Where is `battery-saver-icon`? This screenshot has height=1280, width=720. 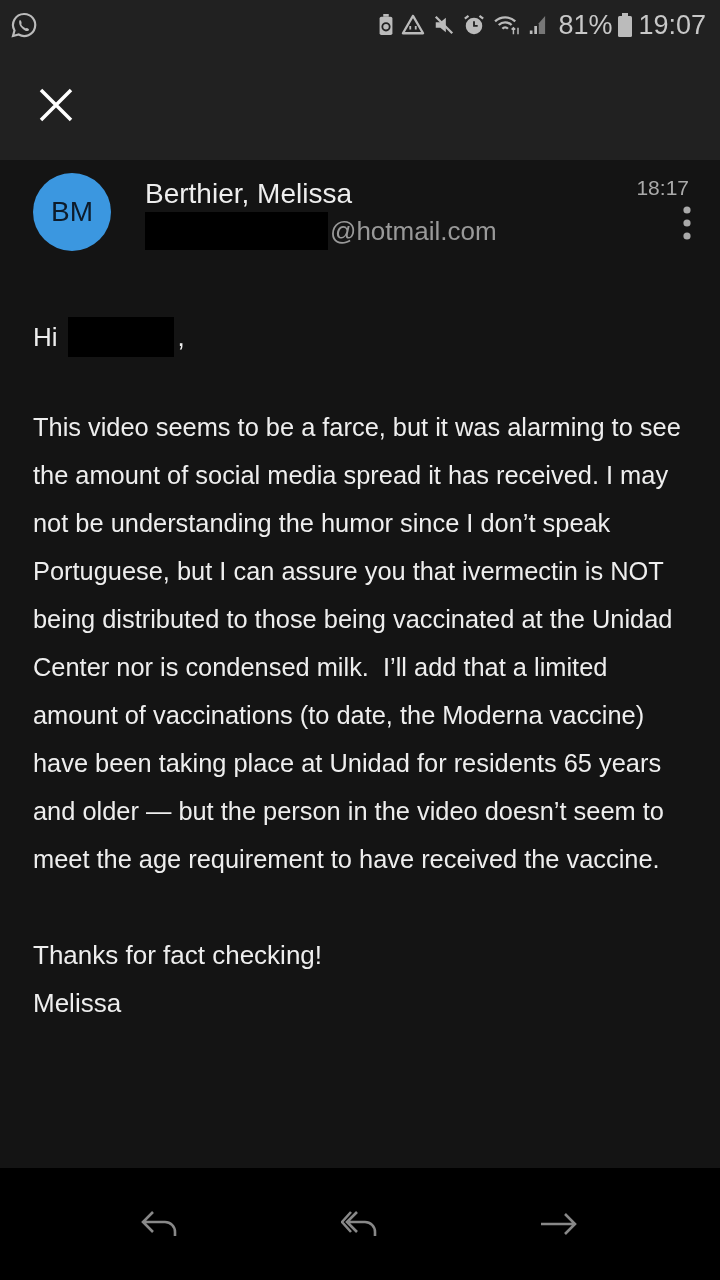 battery-saver-icon is located at coordinates (386, 25).